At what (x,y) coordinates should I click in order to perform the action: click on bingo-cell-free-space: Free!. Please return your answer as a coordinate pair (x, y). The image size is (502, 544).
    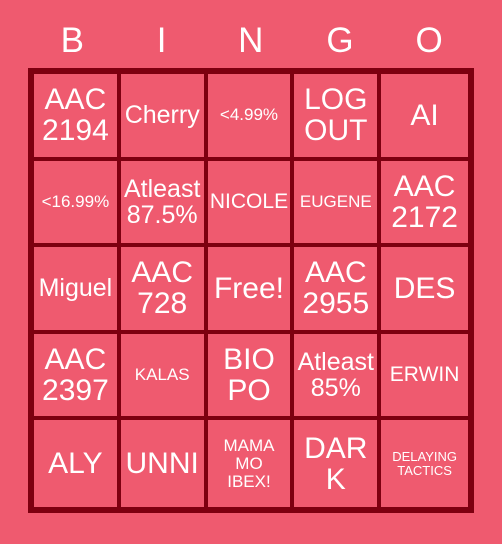
    Looking at the image, I should click on (251, 290).